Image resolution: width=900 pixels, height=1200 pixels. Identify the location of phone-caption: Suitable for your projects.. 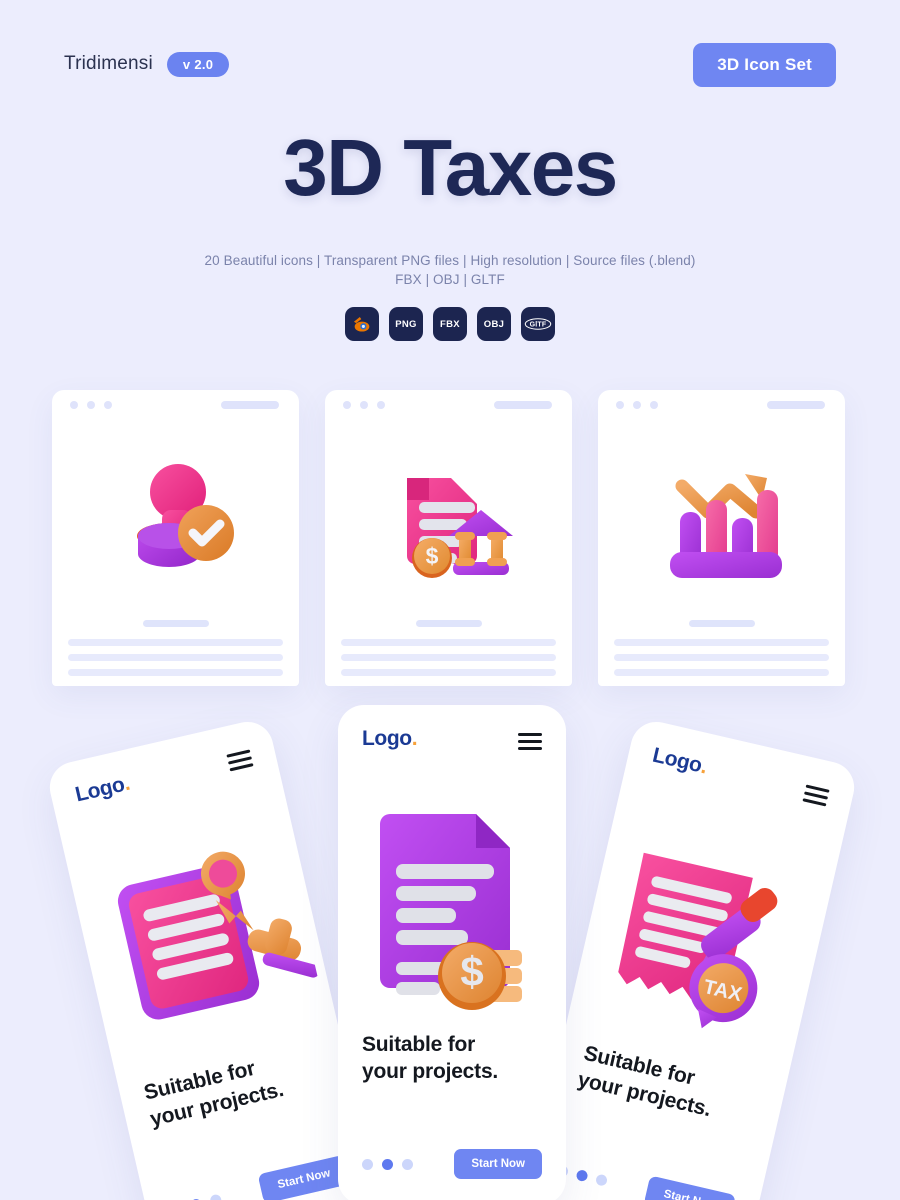
(430, 1059).